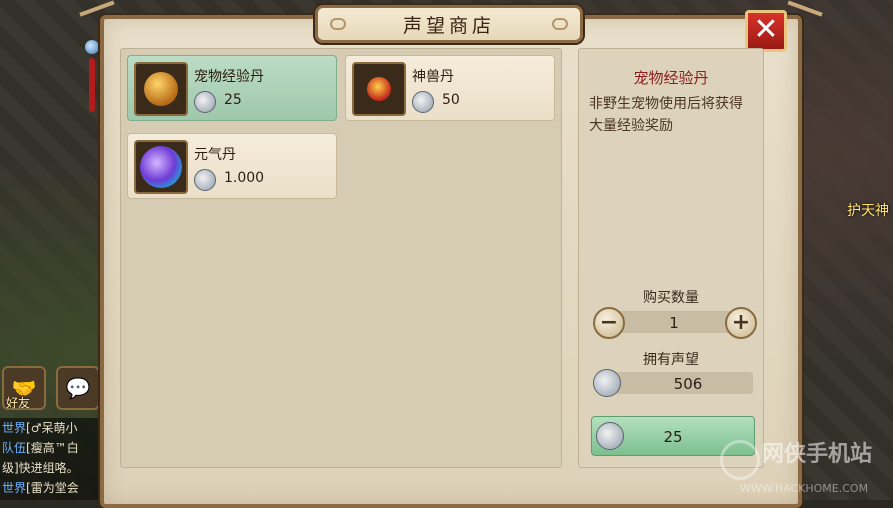 The height and width of the screenshot is (508, 893). I want to click on chat-line: 级]快进组咯。, so click(40, 468).